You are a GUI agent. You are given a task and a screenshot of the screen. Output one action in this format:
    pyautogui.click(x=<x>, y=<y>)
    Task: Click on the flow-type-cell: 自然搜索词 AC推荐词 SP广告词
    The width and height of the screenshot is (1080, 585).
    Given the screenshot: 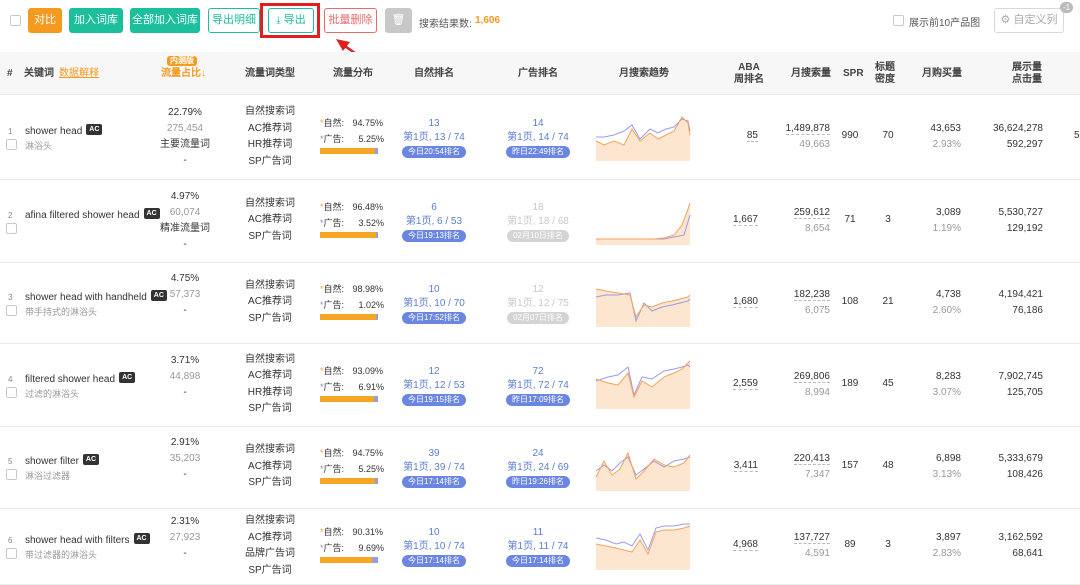 What is the action you would take?
    pyautogui.click(x=270, y=221)
    